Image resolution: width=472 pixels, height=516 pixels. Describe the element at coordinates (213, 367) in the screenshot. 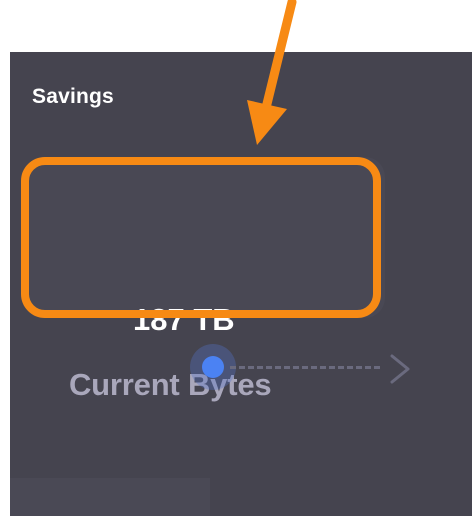

I see `dot-icon` at that location.